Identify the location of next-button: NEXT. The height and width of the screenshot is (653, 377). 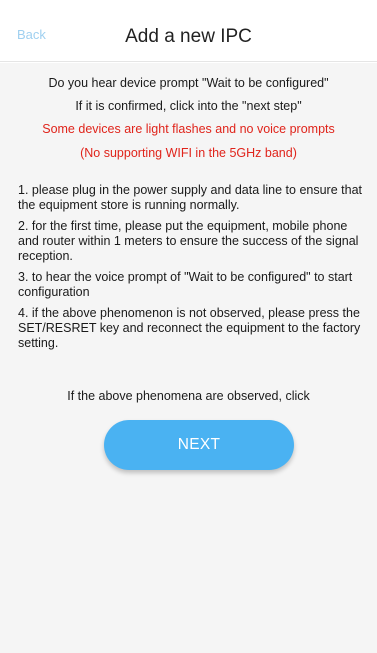
(199, 445).